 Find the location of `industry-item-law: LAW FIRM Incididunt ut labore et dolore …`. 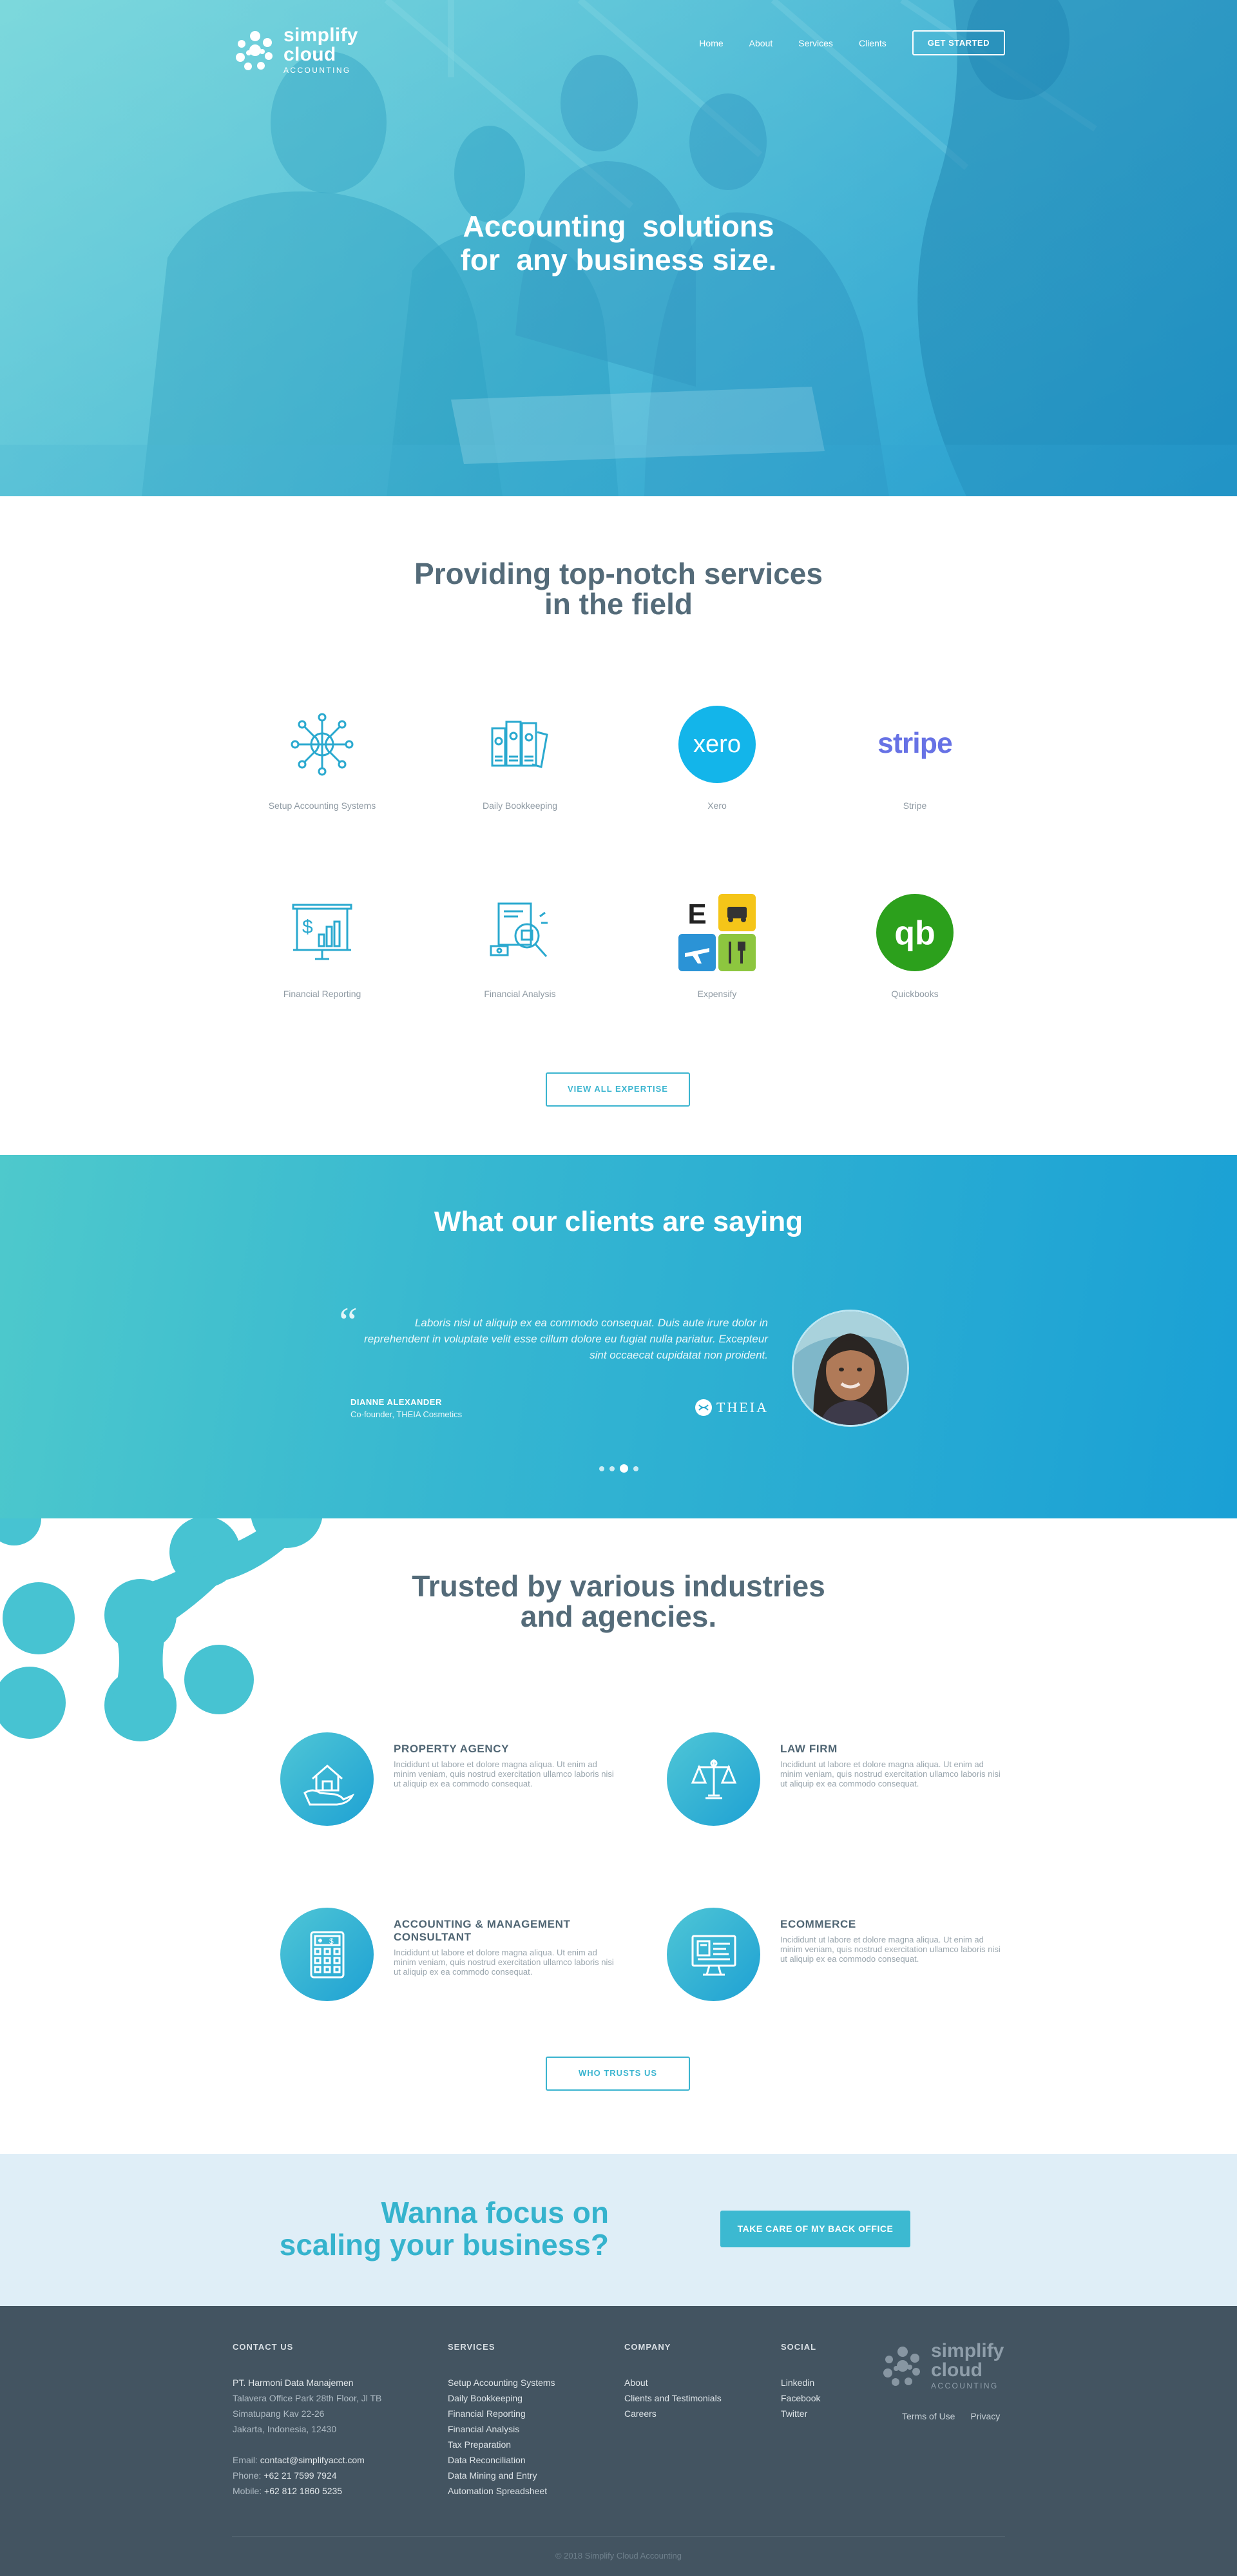

industry-item-law: LAW FIRM Incididunt ut labore et dolore … is located at coordinates (834, 1780).